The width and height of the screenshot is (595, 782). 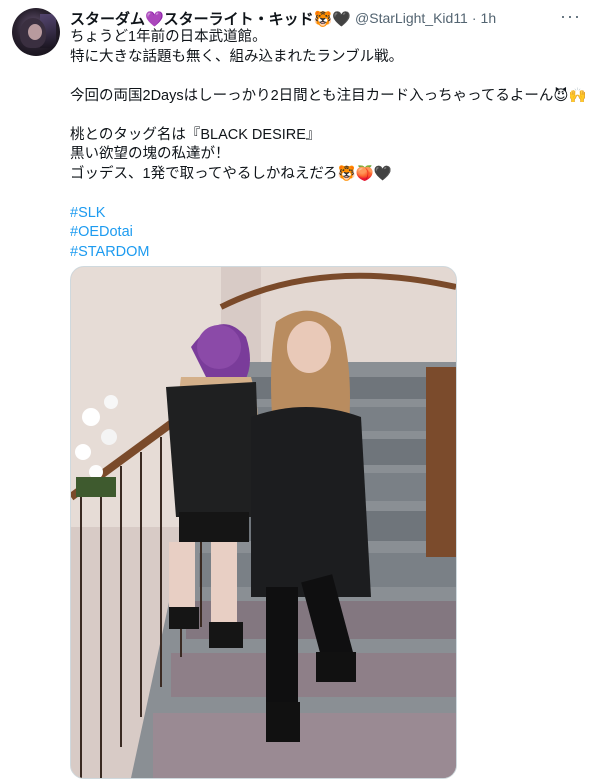 What do you see at coordinates (441, 462) in the screenshot?
I see `right-rail` at bounding box center [441, 462].